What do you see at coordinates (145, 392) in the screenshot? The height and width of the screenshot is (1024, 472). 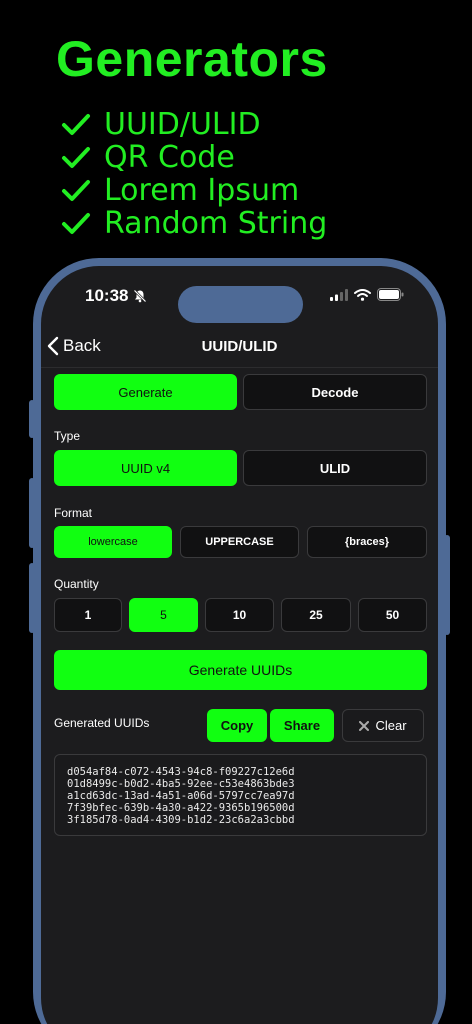 I see `mode-generate-button: Generate` at bounding box center [145, 392].